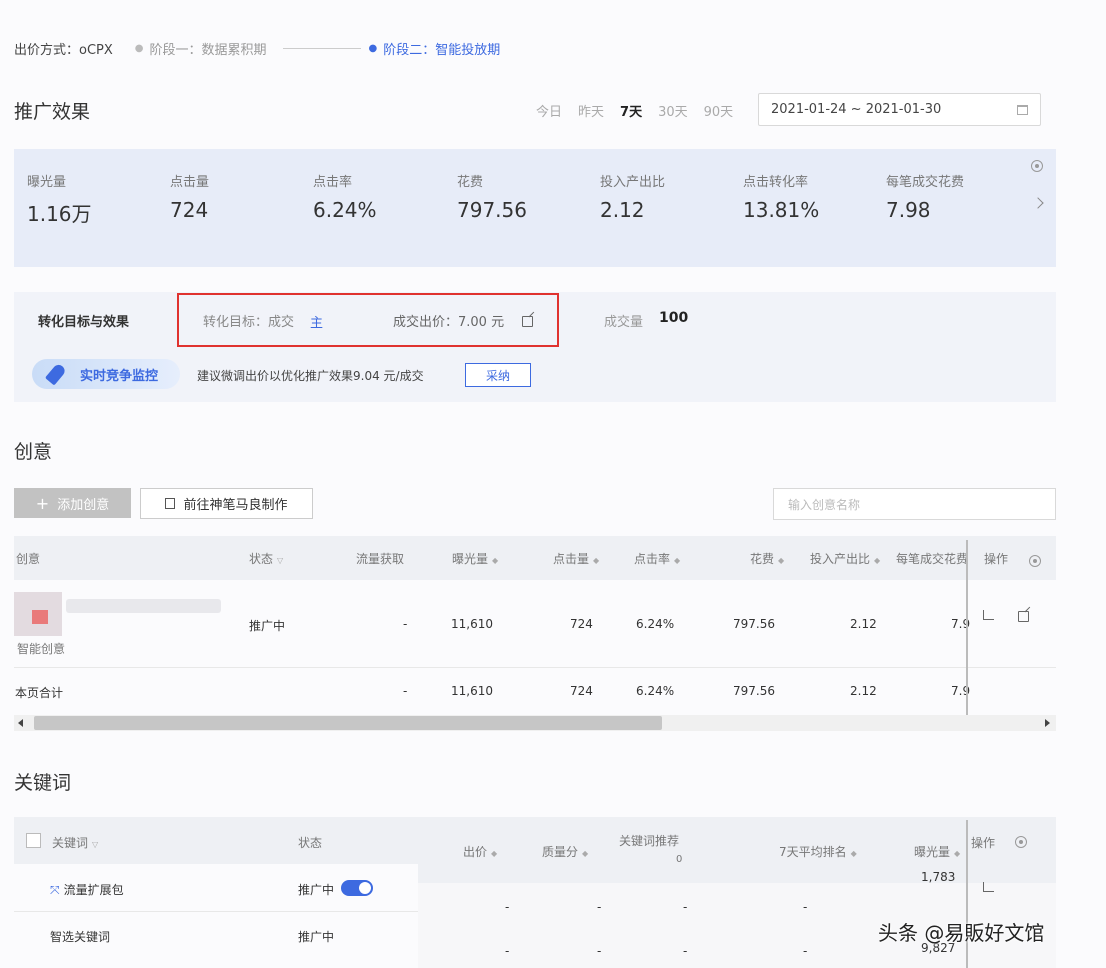  I want to click on plus-icon: +, so click(42, 503).